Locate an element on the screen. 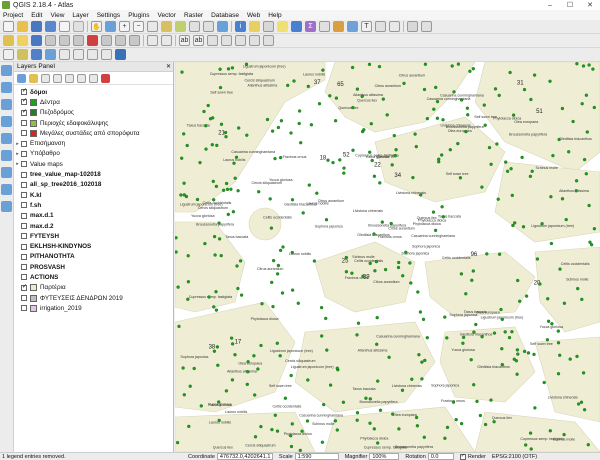 The width and height of the screenshot is (600, 460). add-postgis-layer-icon is located at coordinates (36, 54).